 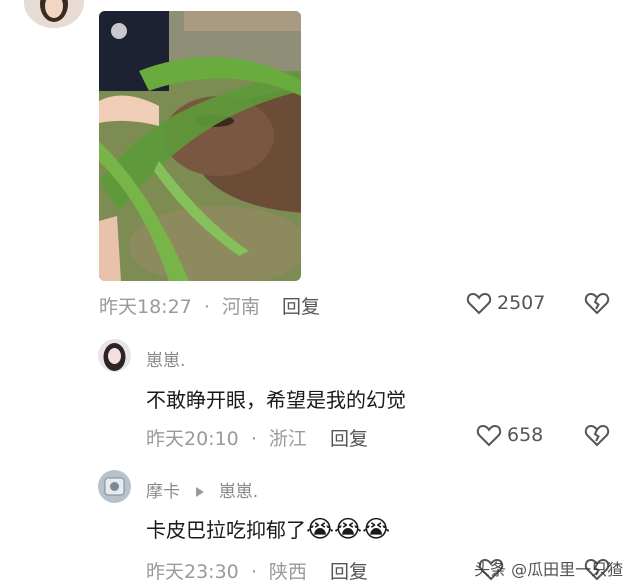 I want to click on commenter-name: 摩卡, so click(x=163, y=492).